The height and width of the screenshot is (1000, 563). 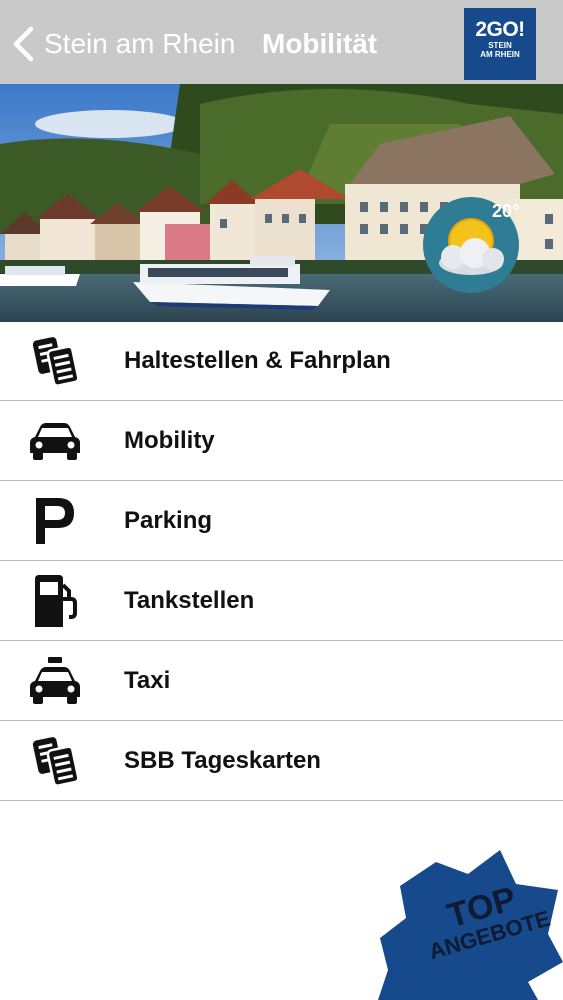 What do you see at coordinates (506, 211) in the screenshot?
I see `temperature-label: 20°` at bounding box center [506, 211].